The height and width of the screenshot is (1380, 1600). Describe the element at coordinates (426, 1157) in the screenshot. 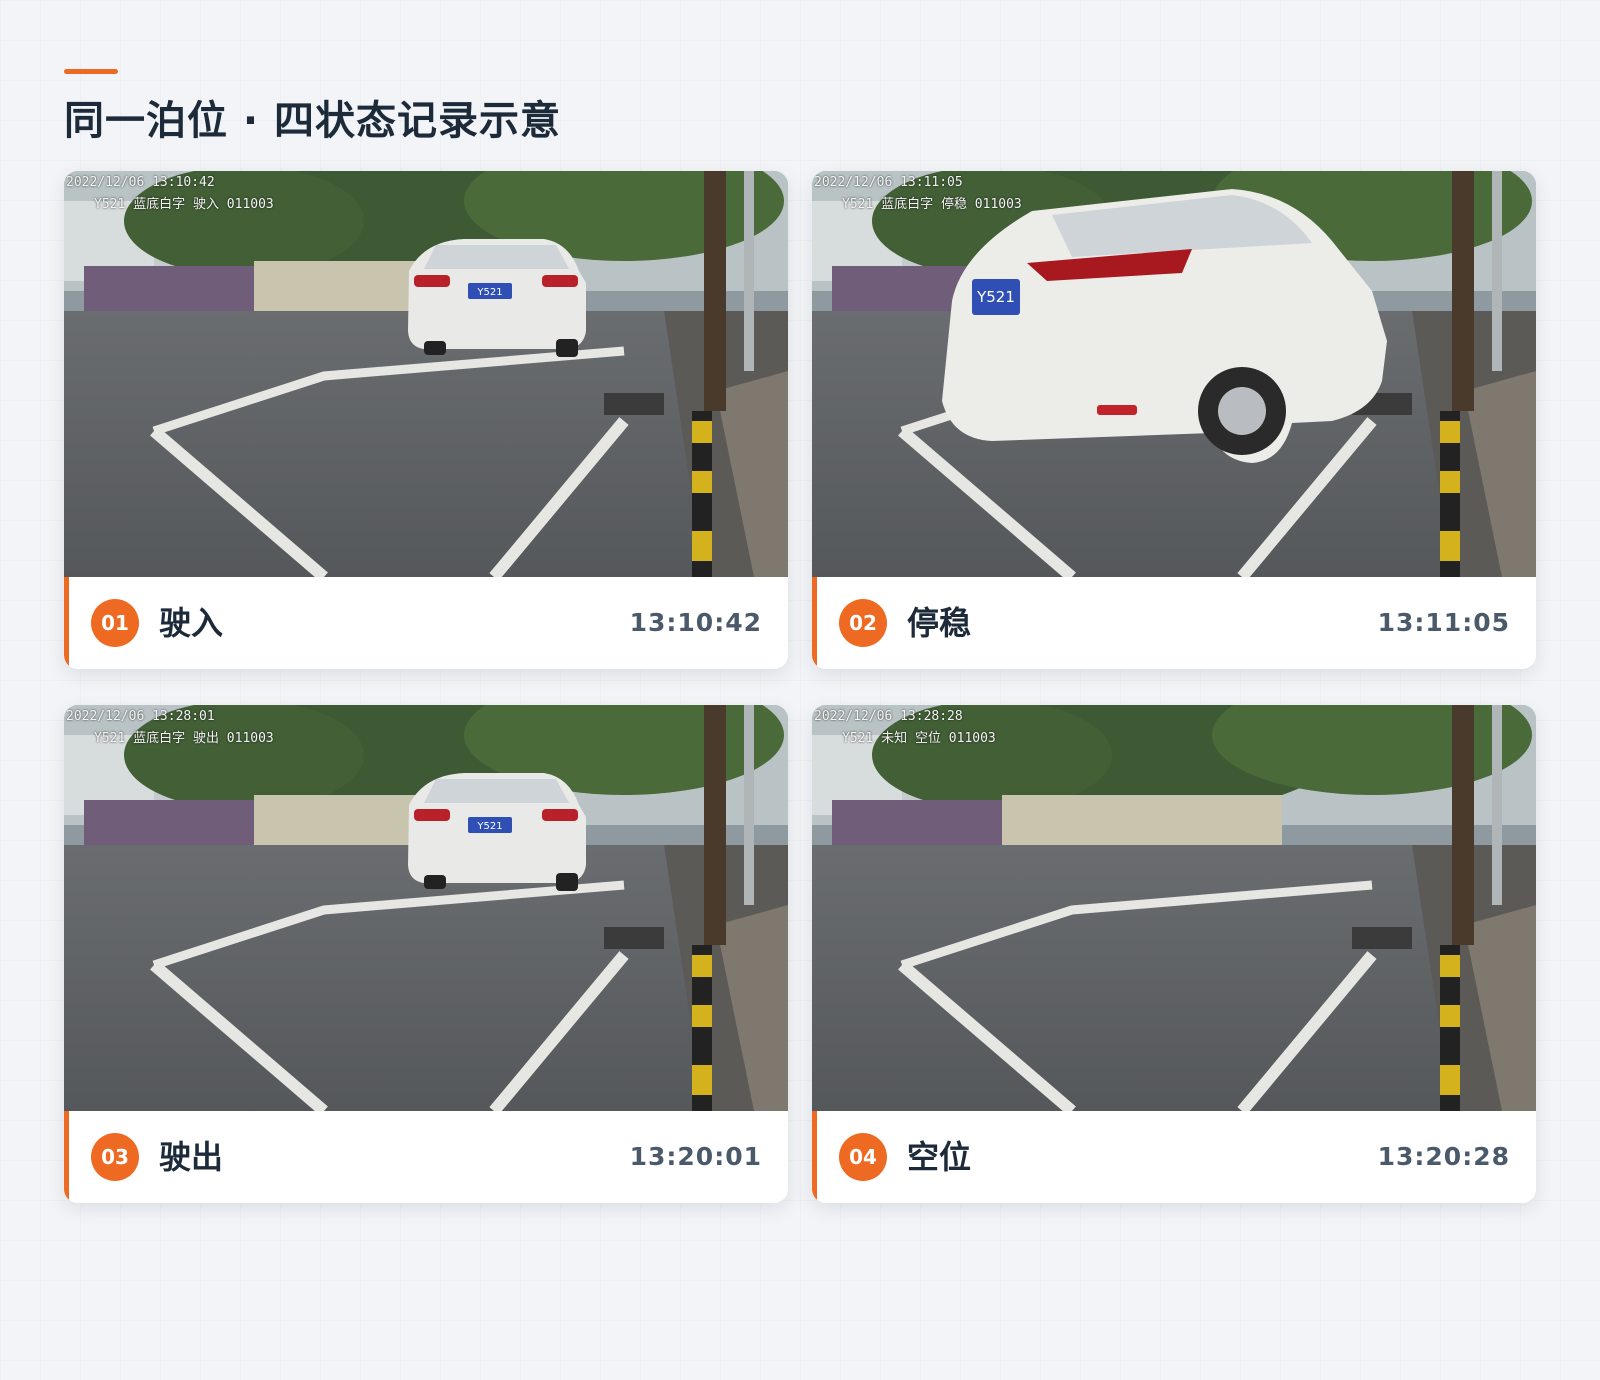

I see `card-footer: 03 驶出 13:20:01` at that location.